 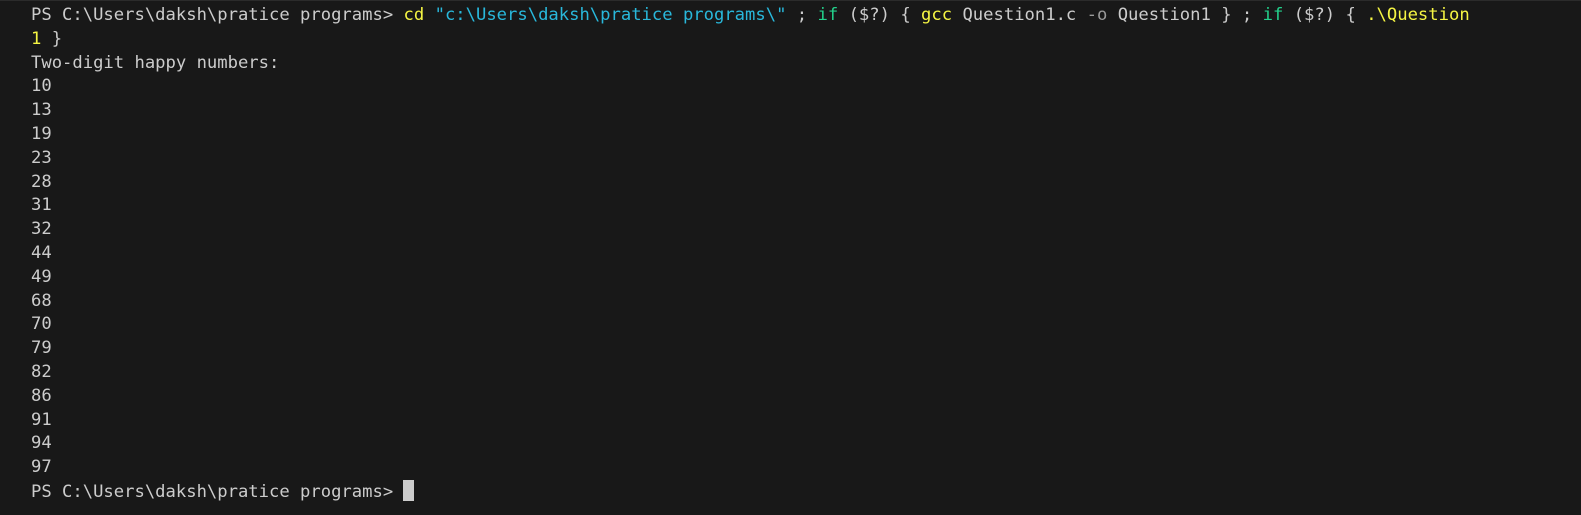 I want to click on output-file: Question1, so click(x=1164, y=15).